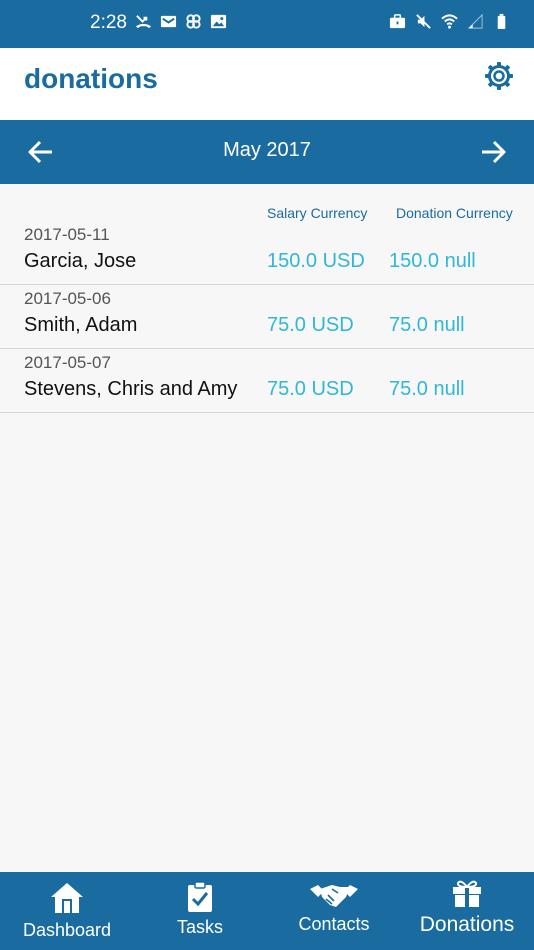  What do you see at coordinates (334, 896) in the screenshot?
I see `handshake-icon` at bounding box center [334, 896].